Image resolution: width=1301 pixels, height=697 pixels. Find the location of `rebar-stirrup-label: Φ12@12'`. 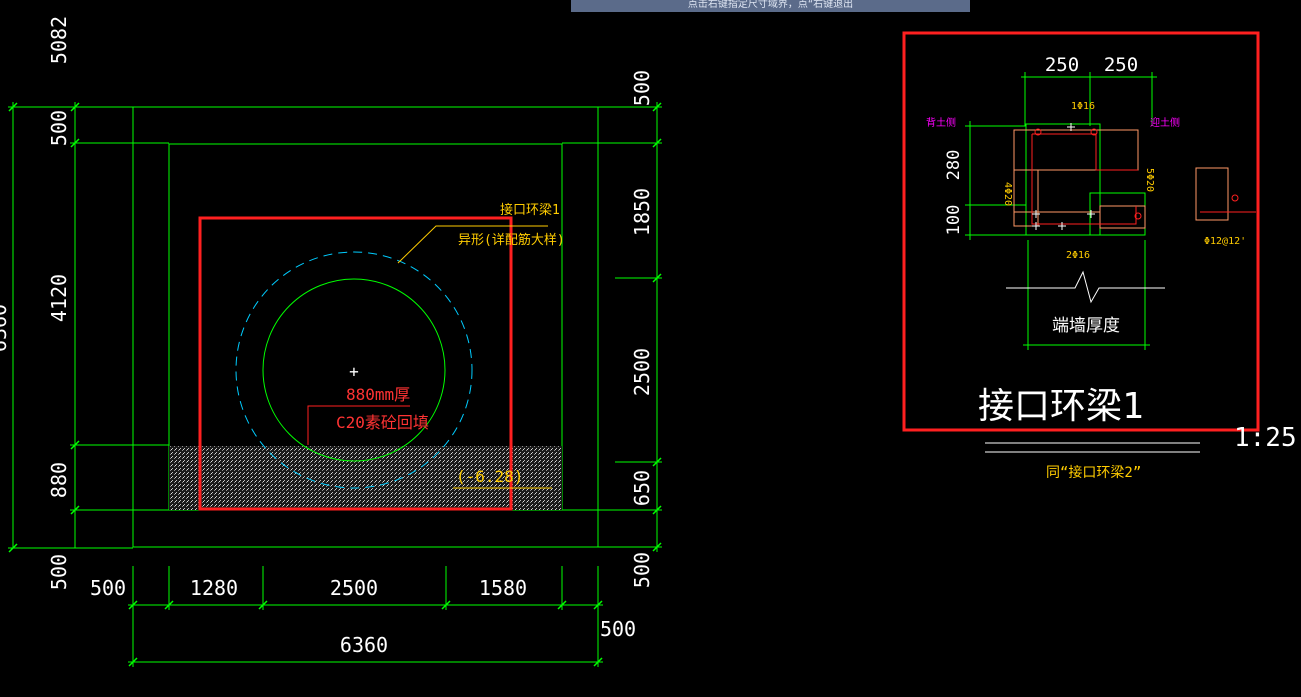

rebar-stirrup-label: Φ12@12' is located at coordinates (1225, 241).